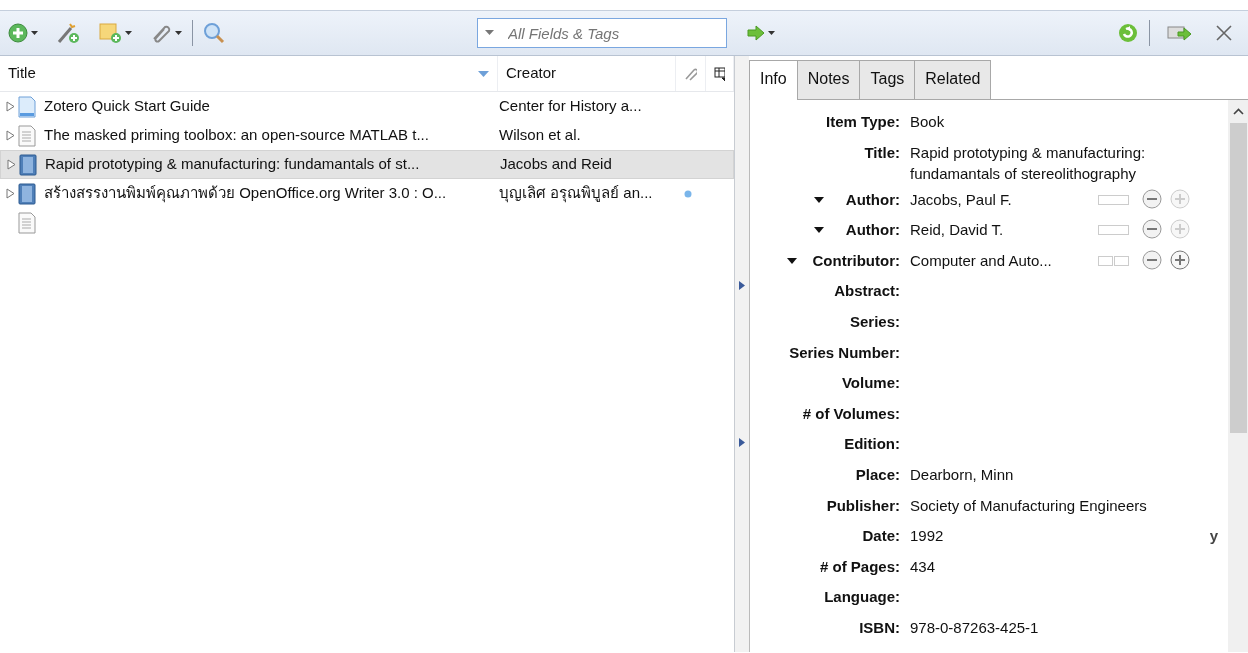  What do you see at coordinates (1224, 33) in the screenshot?
I see `close-button` at bounding box center [1224, 33].